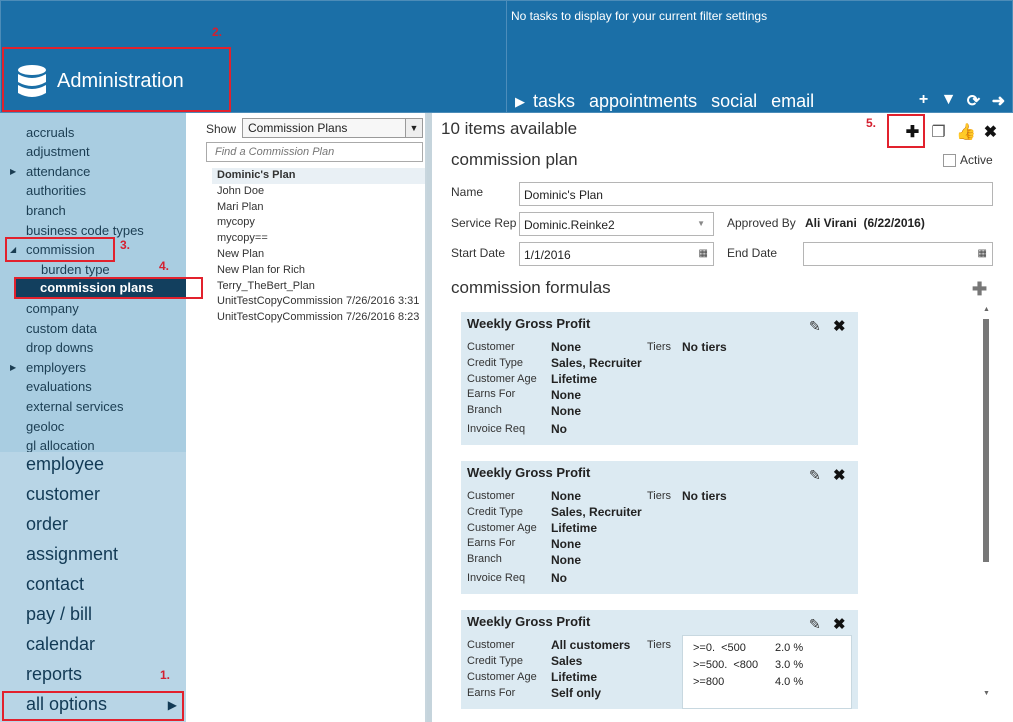 The height and width of the screenshot is (722, 1013). What do you see at coordinates (318, 318) in the screenshot?
I see `list-item: UnitTestCopyCommission 7/26/2016 8:23` at bounding box center [318, 318].